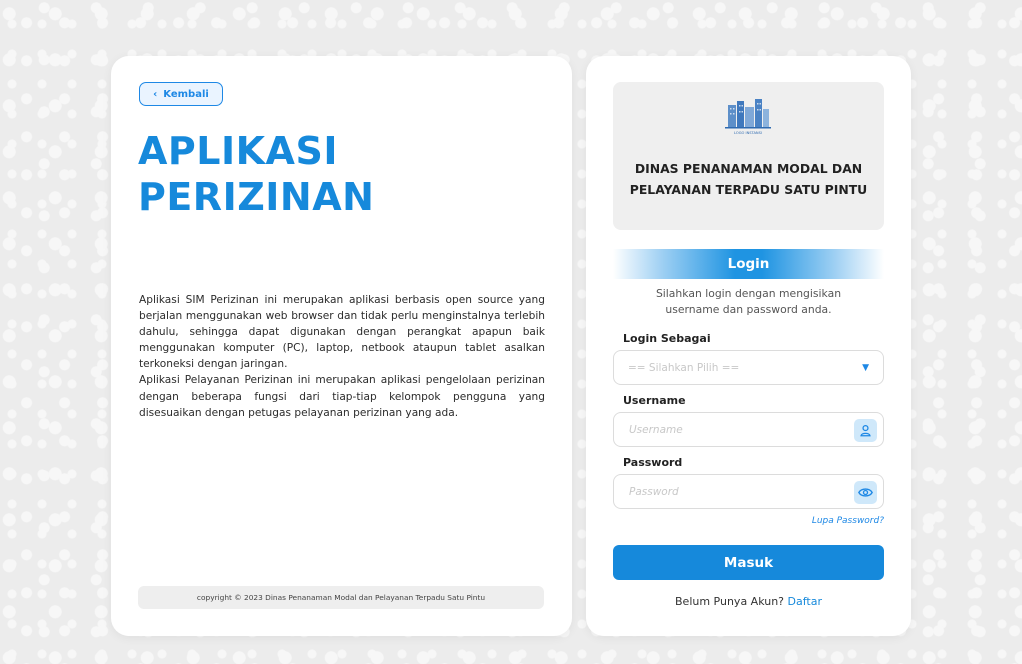 The height and width of the screenshot is (664, 1022). Describe the element at coordinates (748, 293) in the screenshot. I see `login-instructions-line1: Silahkan login dengan mengisikan` at that location.